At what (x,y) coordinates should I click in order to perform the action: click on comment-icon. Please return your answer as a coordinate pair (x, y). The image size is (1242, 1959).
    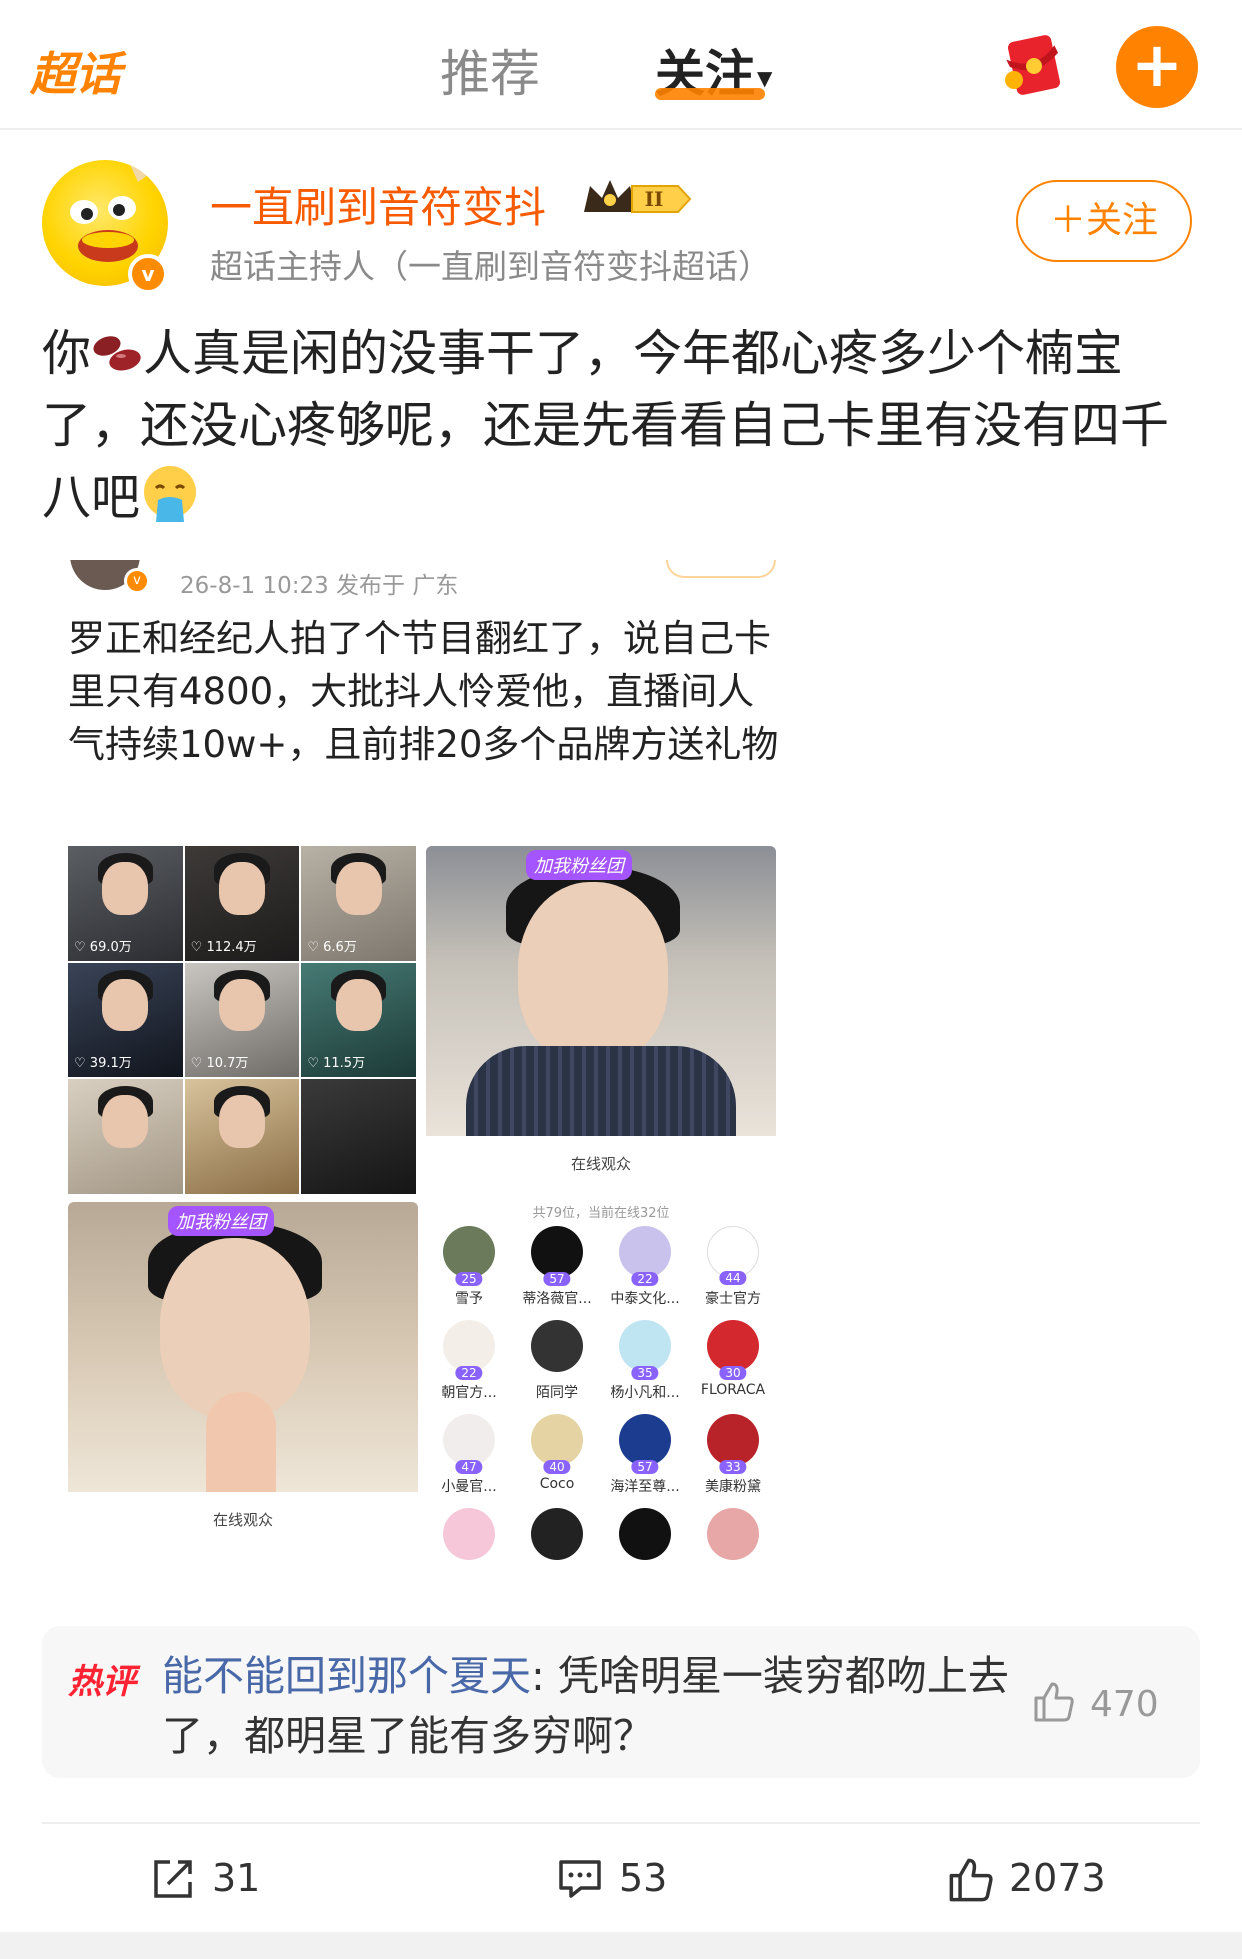
    Looking at the image, I should click on (580, 1879).